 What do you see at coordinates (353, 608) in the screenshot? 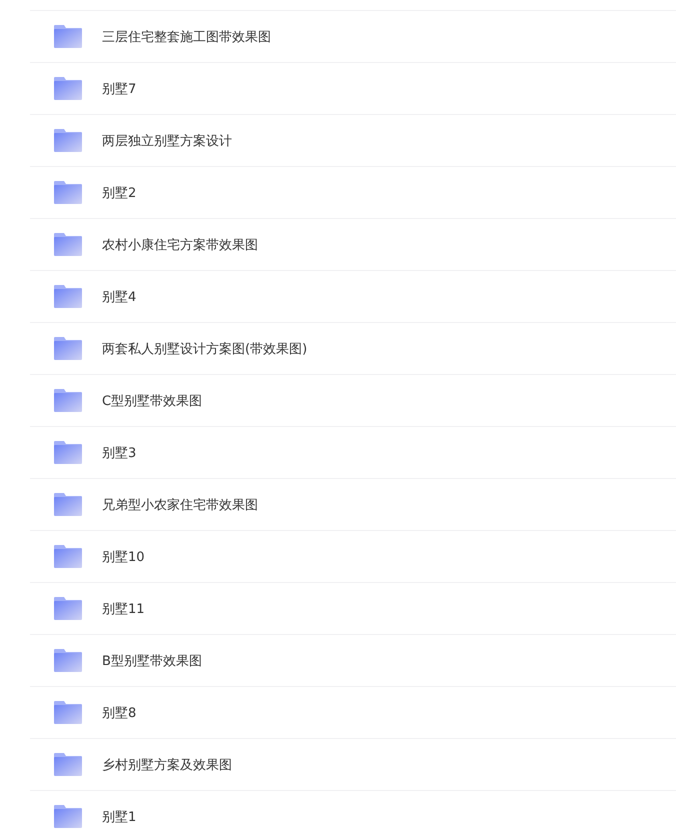
I see `folder-row: 别墅11` at bounding box center [353, 608].